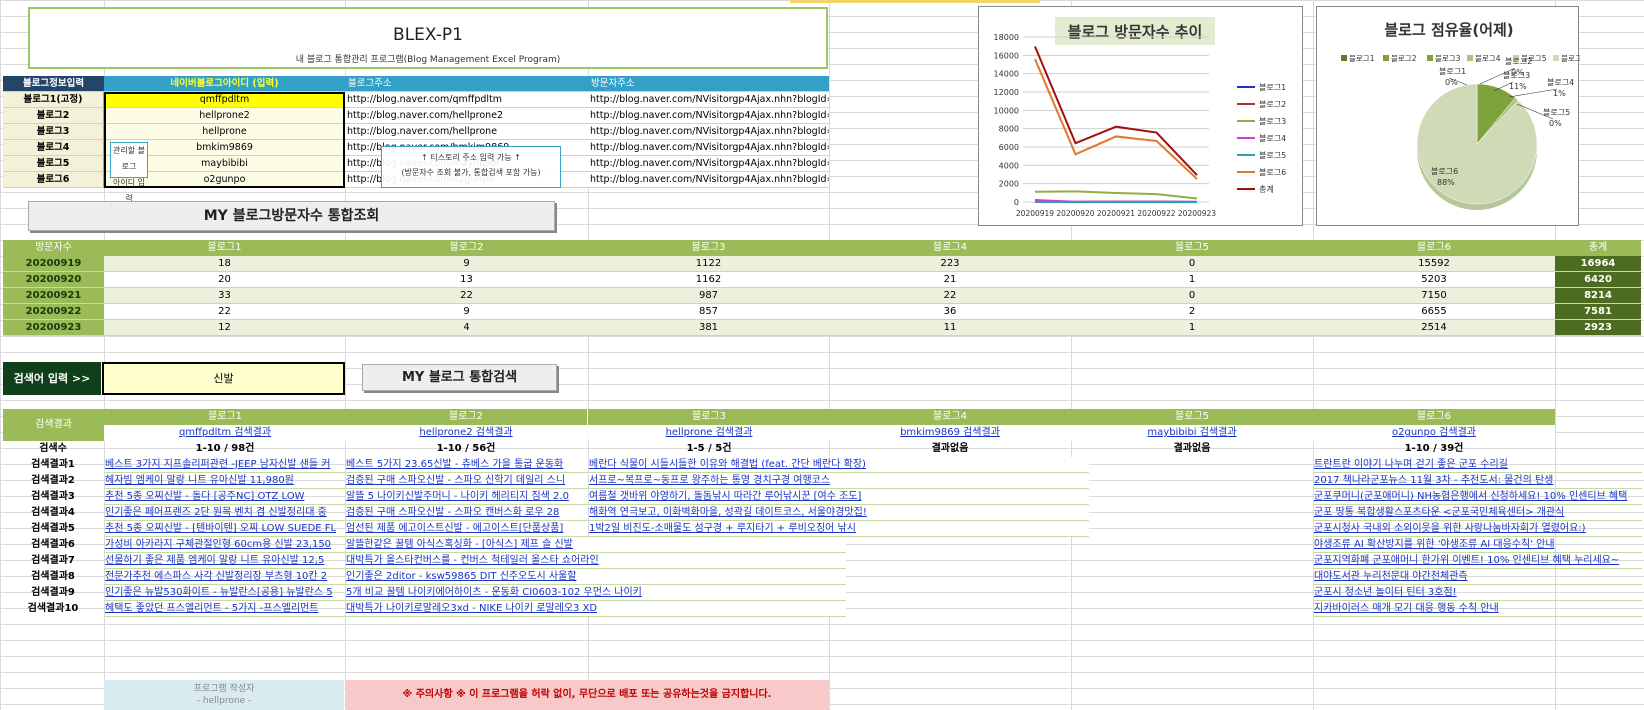 The image size is (1644, 710). What do you see at coordinates (915, 1) in the screenshot?
I see `top-highlight-strip` at bounding box center [915, 1].